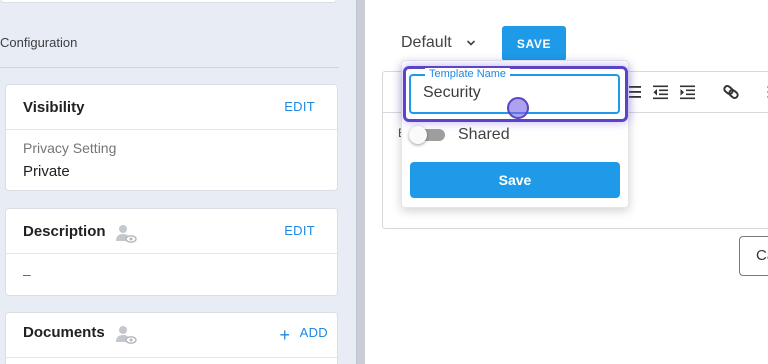 The height and width of the screenshot is (364, 768). I want to click on outdent-icon, so click(661, 92).